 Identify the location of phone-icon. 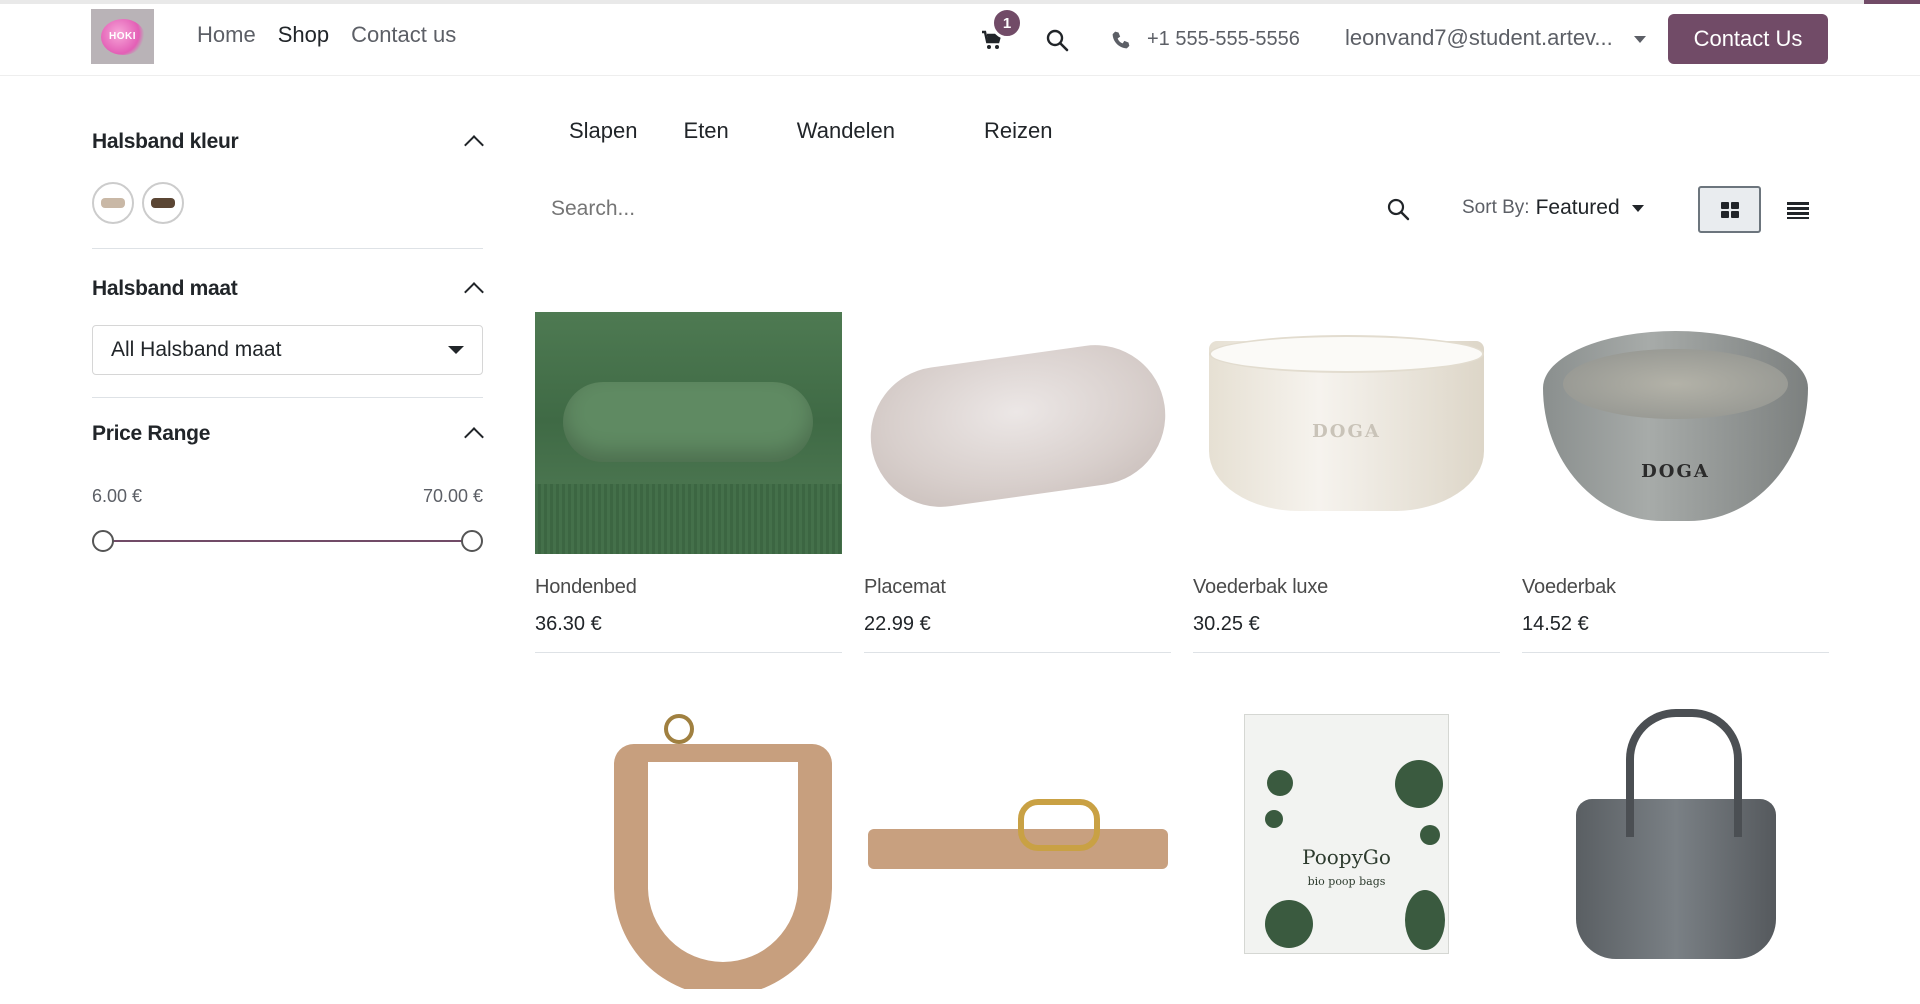
(1121, 40).